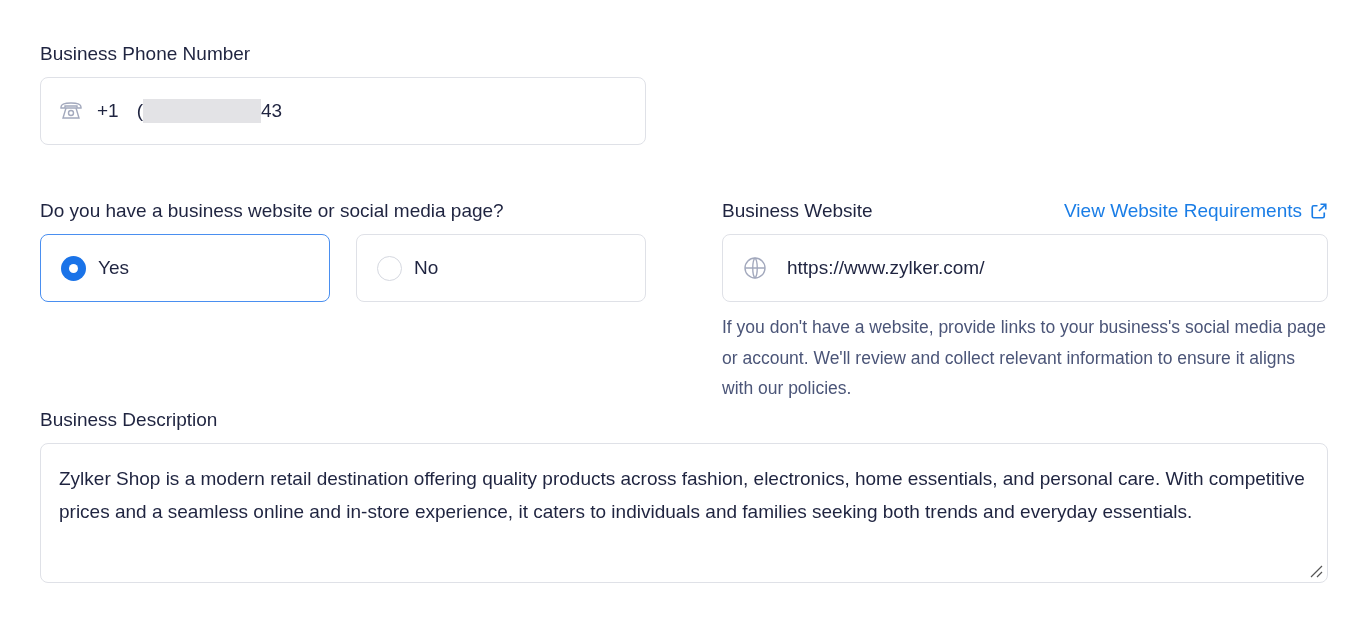  I want to click on field-label: Business Description, so click(129, 419).